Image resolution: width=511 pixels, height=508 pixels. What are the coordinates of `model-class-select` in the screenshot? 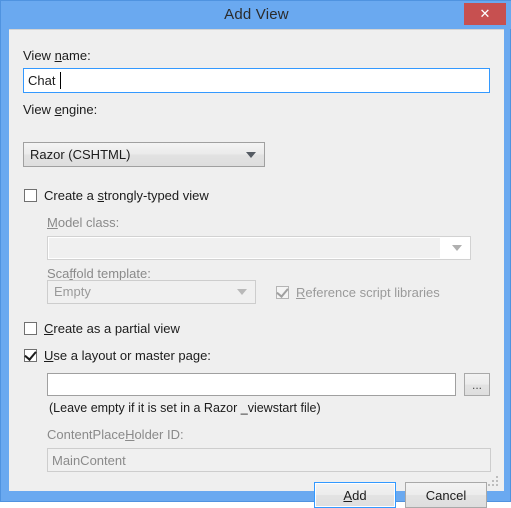 It's located at (259, 248).